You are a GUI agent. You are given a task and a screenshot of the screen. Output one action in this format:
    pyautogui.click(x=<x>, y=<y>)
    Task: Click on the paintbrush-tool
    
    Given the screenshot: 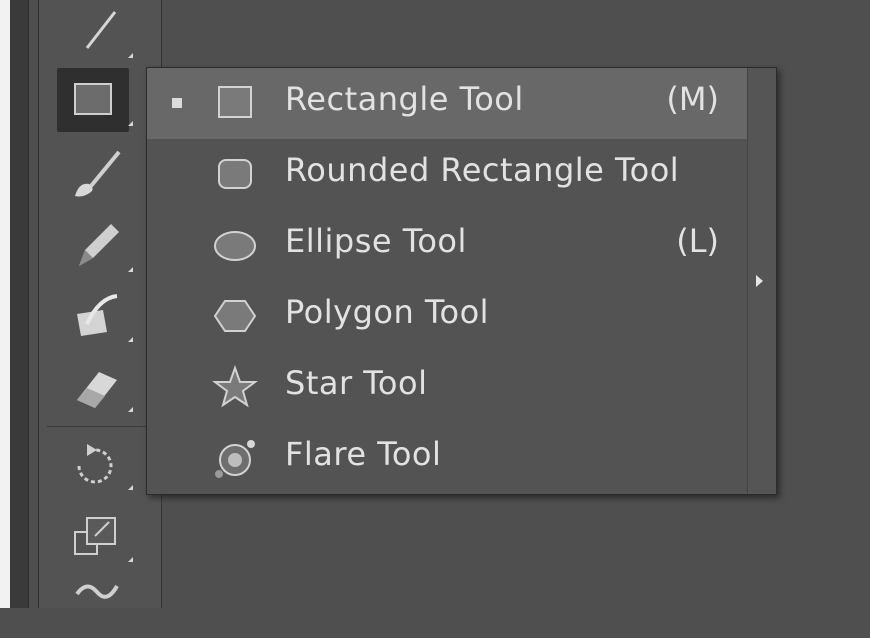 What is the action you would take?
    pyautogui.click(x=93, y=174)
    